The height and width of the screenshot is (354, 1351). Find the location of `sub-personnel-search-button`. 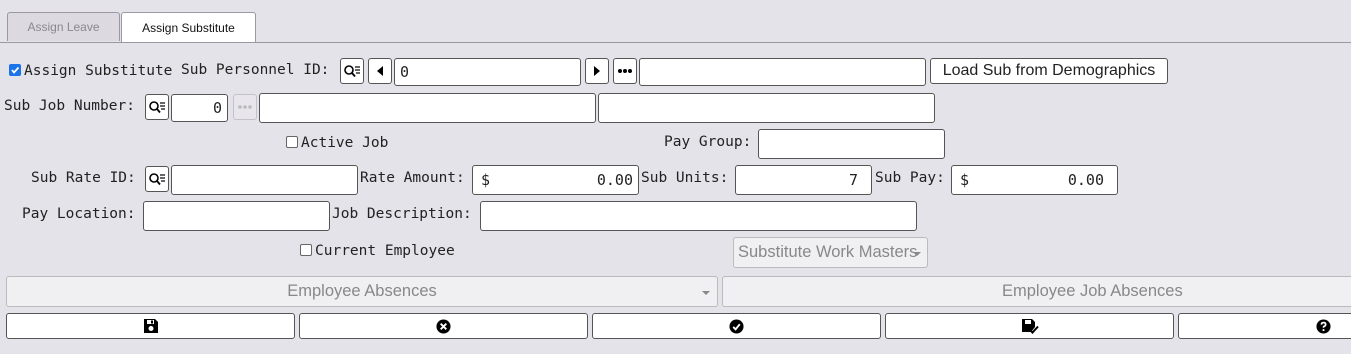

sub-personnel-search-button is located at coordinates (352, 71).